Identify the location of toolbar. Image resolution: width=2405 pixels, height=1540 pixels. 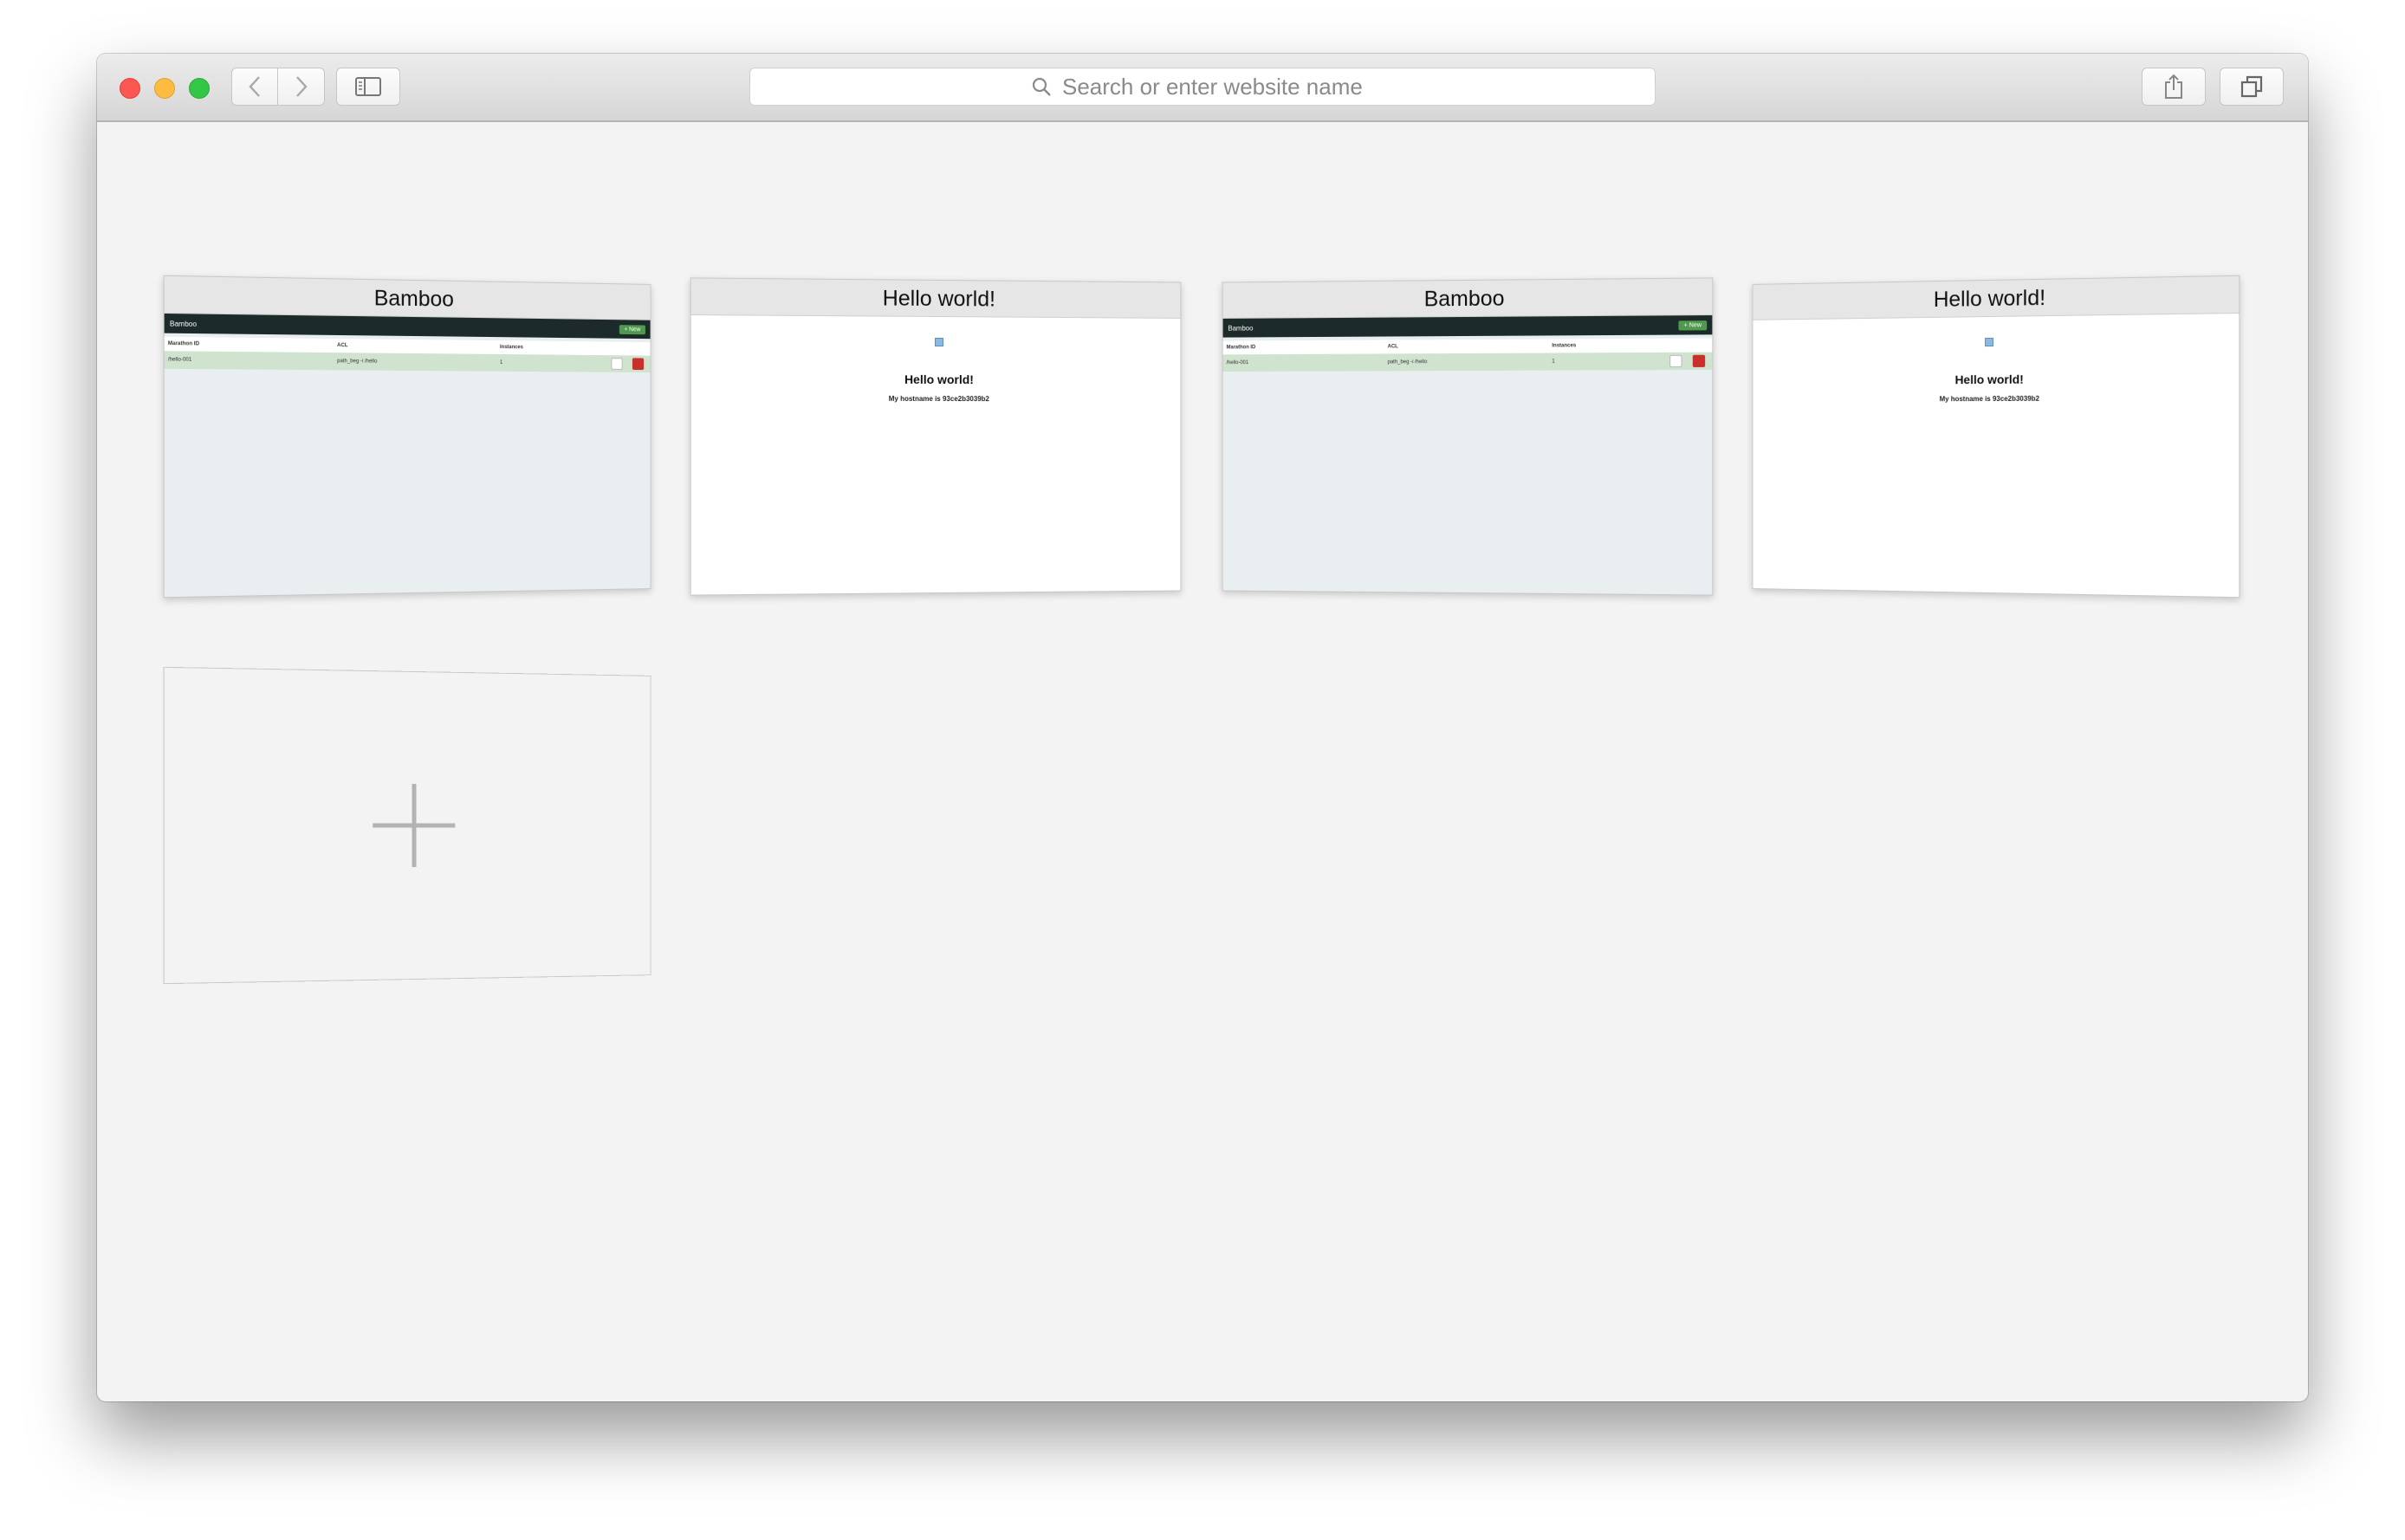
(1202, 88).